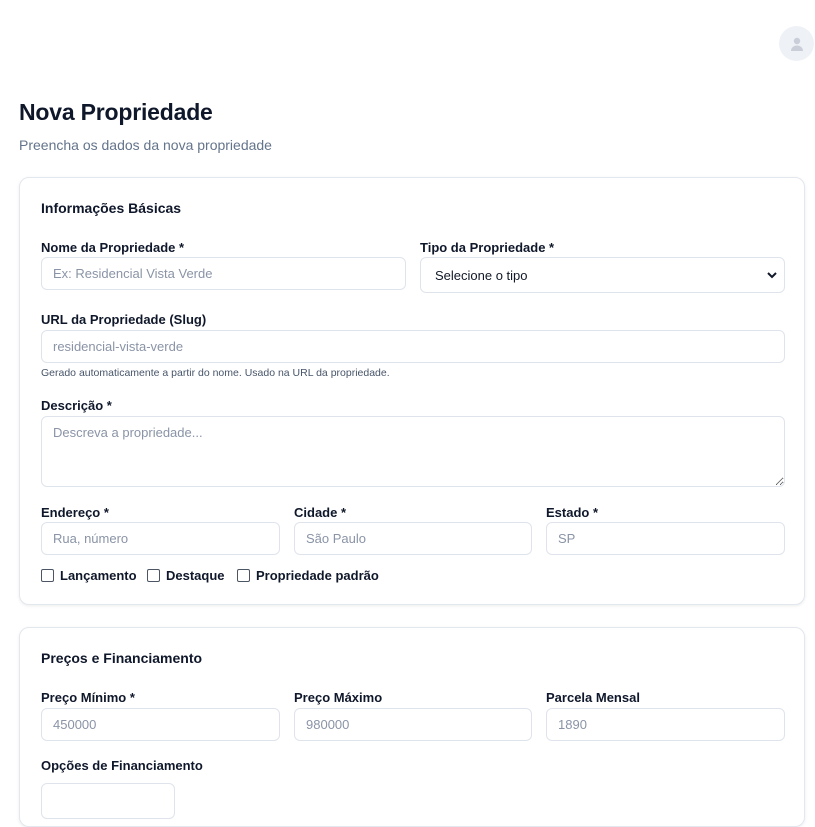 The width and height of the screenshot is (815, 827). Describe the element at coordinates (195, 575) in the screenshot. I see `featured-label: Destaque` at that location.